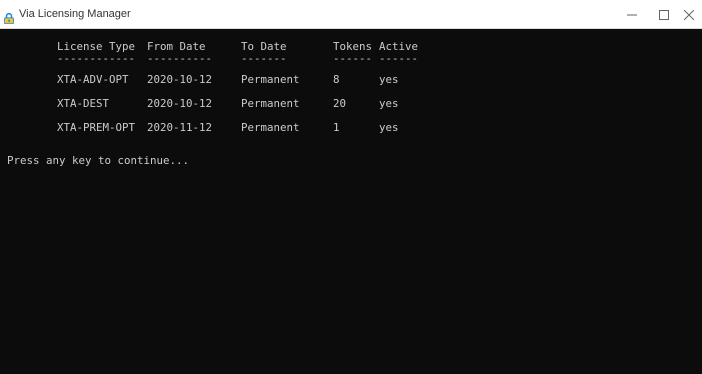  What do you see at coordinates (180, 127) in the screenshot?
I see `from-date-cell: 2020-11-12` at bounding box center [180, 127].